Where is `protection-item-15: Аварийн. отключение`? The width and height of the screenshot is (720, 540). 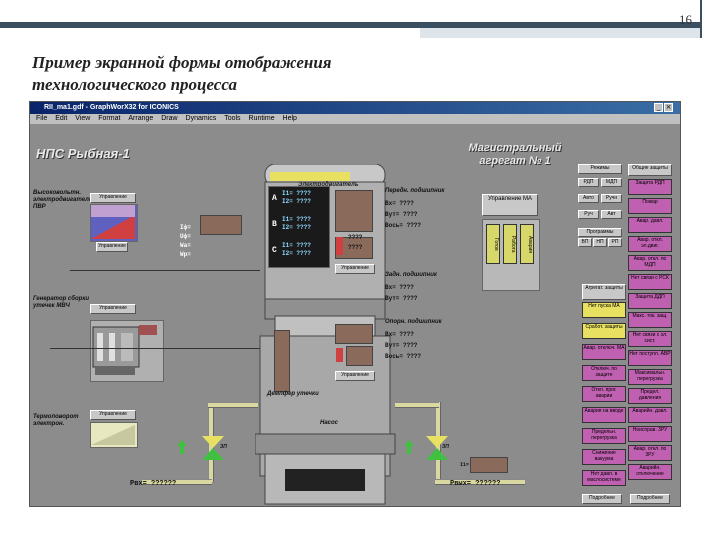 protection-item-15: Аварийн. отключение is located at coordinates (650, 472).